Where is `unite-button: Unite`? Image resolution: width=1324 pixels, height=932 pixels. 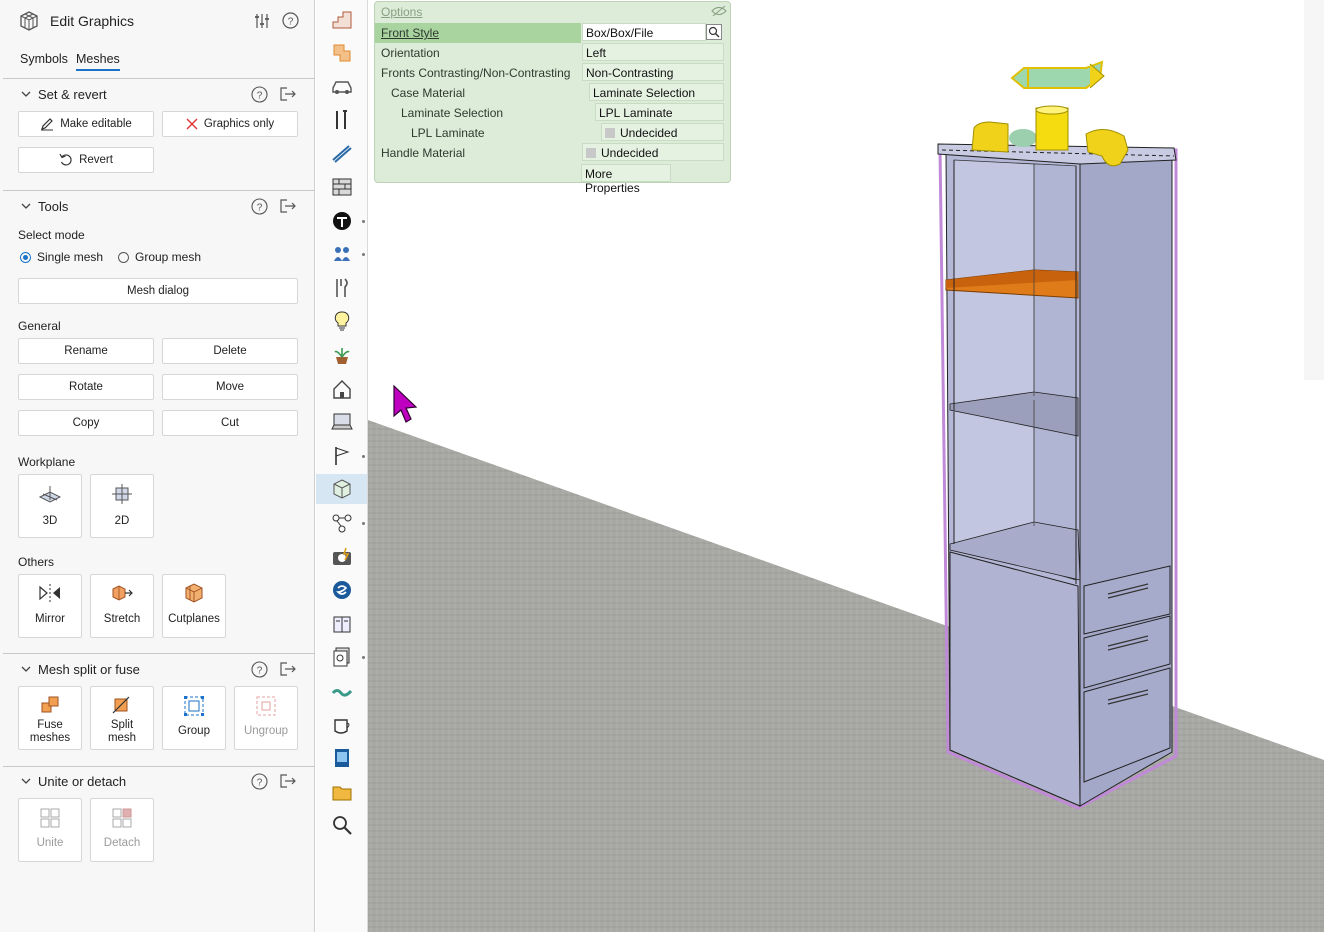 unite-button: Unite is located at coordinates (50, 830).